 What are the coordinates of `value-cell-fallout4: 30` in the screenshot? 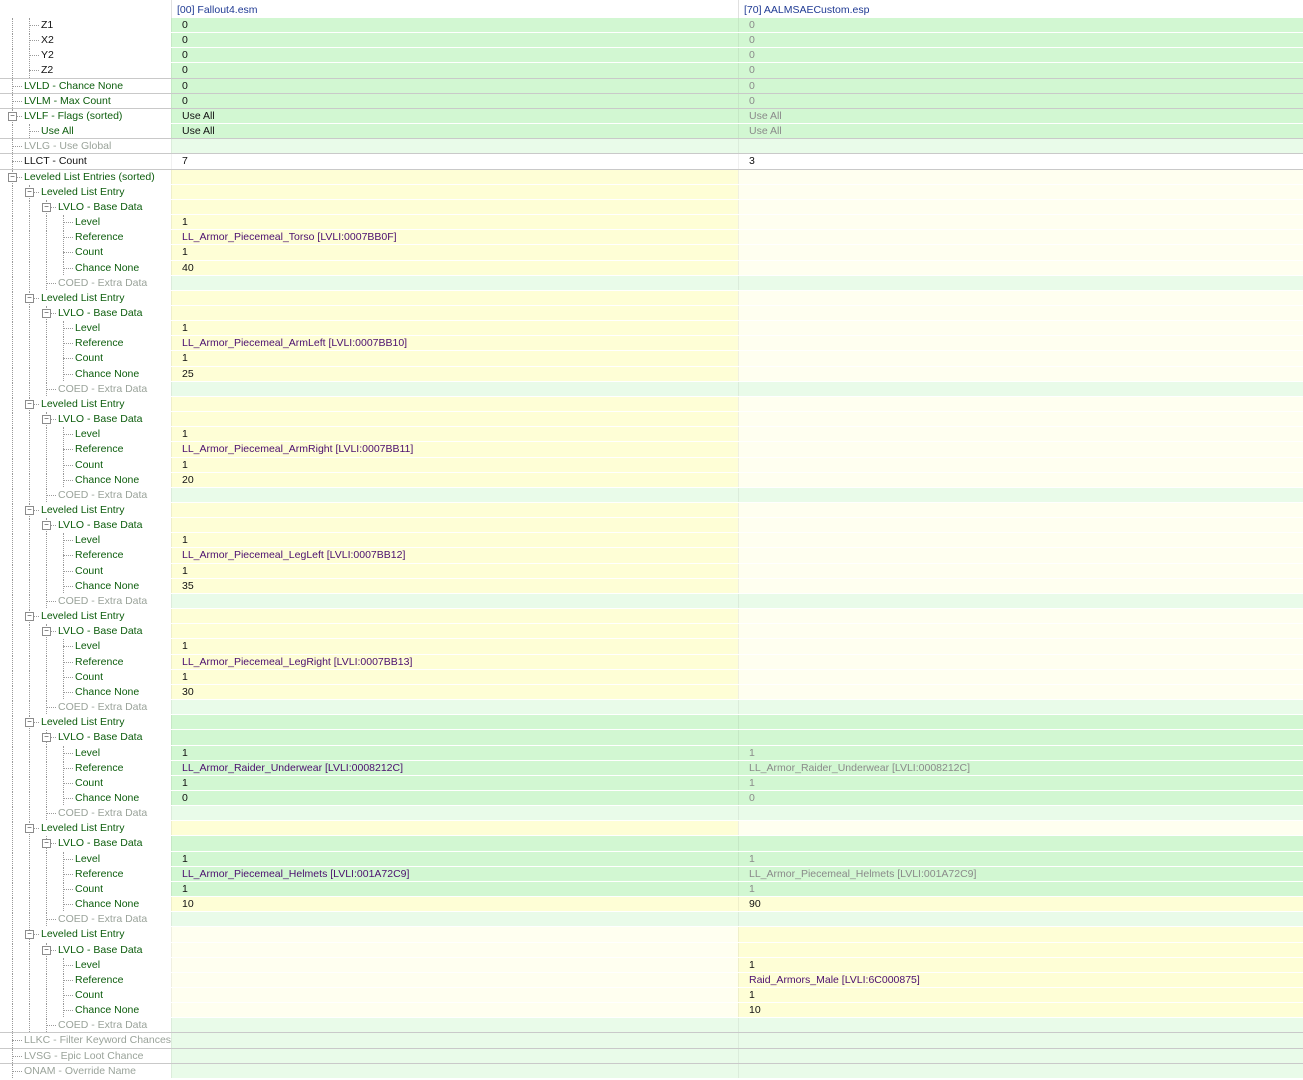 It's located at (454, 692).